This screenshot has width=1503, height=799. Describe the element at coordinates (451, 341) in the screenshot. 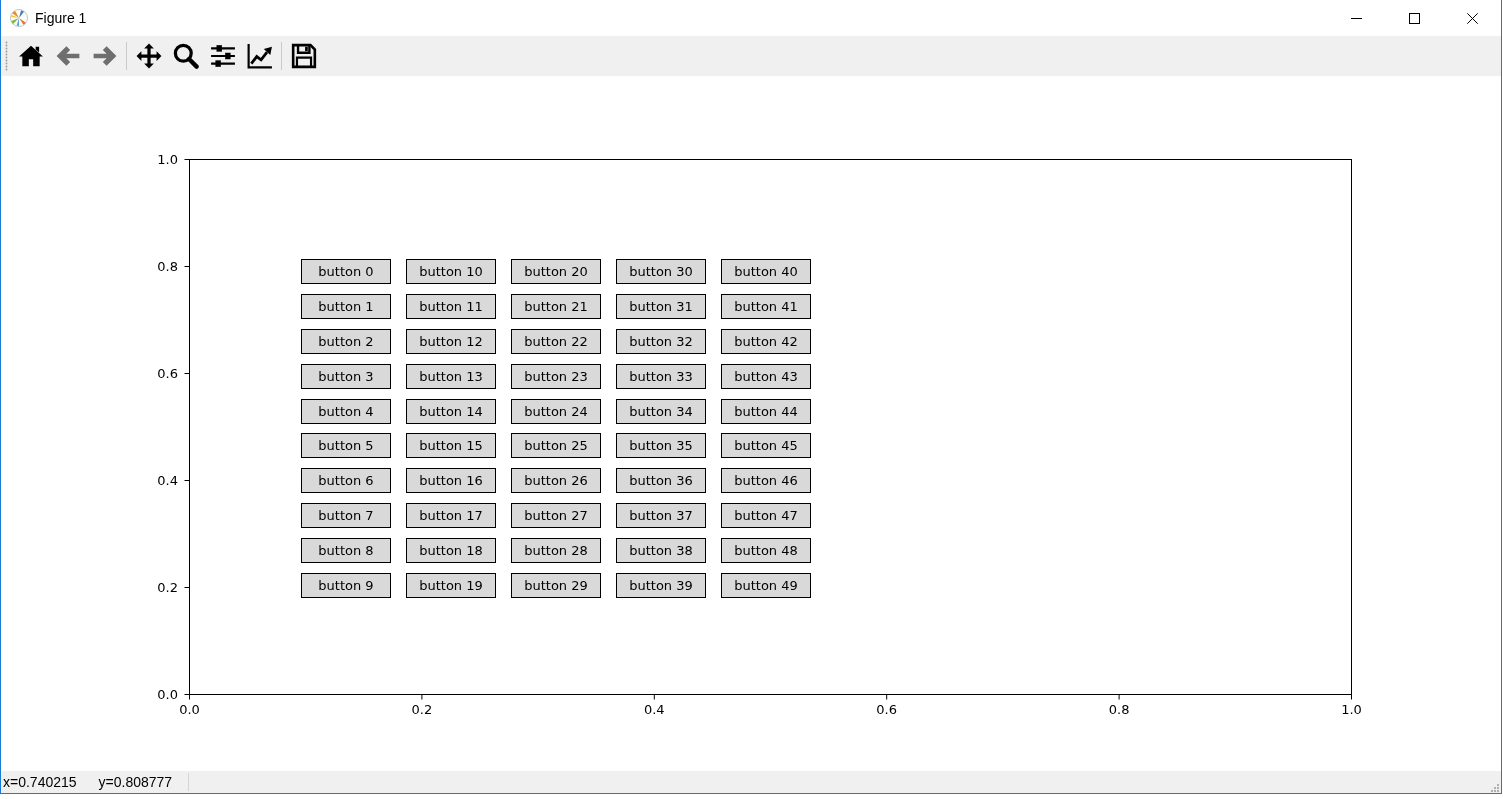

I see `widget-button: button 12` at that location.